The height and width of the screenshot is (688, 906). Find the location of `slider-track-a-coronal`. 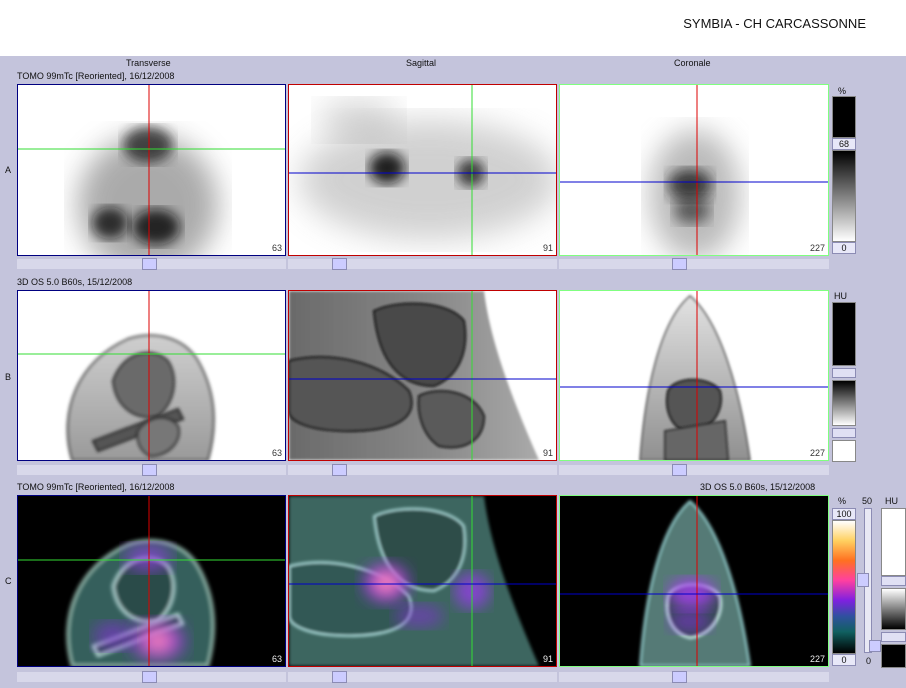

slider-track-a-coronal is located at coordinates (694, 264).